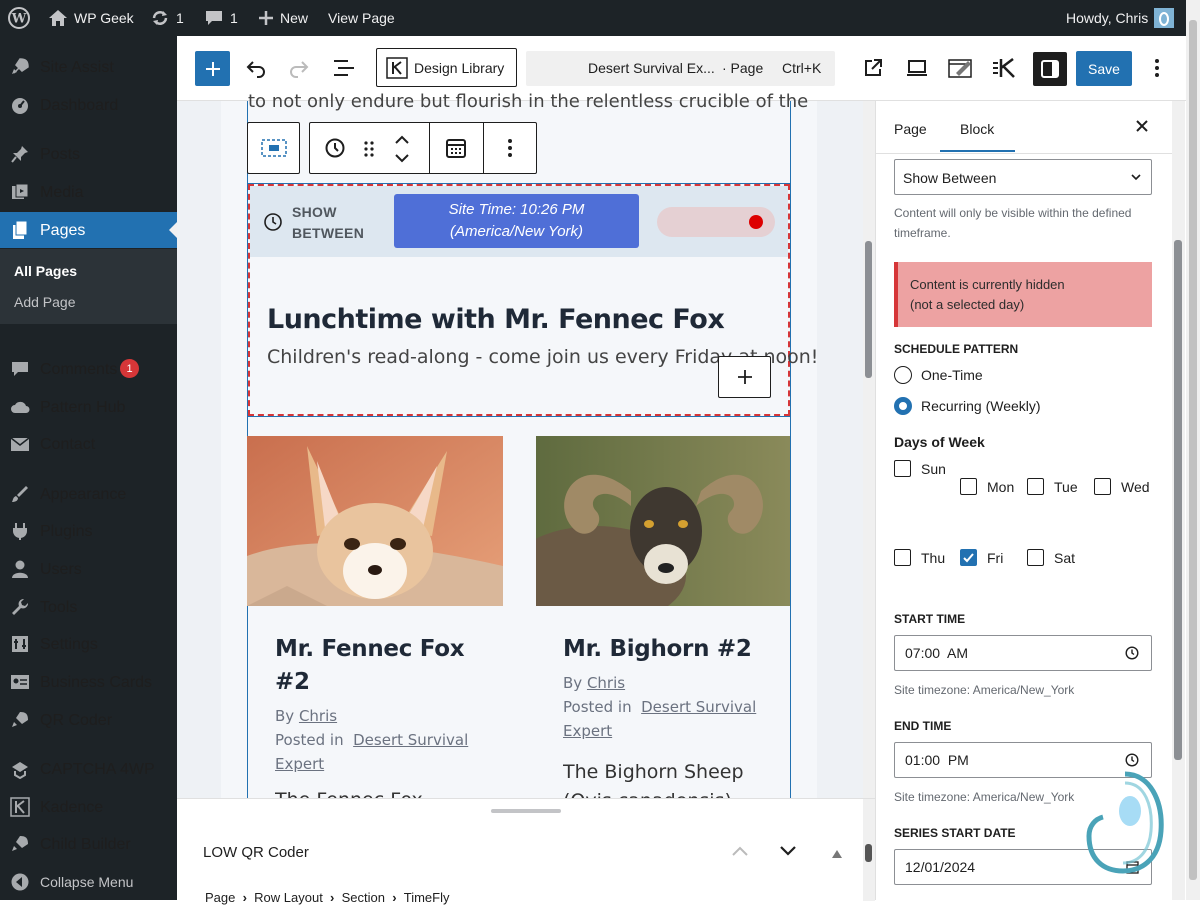 This screenshot has height=905, width=1200. What do you see at coordinates (88, 105) in the screenshot?
I see `sidebar-item-dashboard: Dashboard` at bounding box center [88, 105].